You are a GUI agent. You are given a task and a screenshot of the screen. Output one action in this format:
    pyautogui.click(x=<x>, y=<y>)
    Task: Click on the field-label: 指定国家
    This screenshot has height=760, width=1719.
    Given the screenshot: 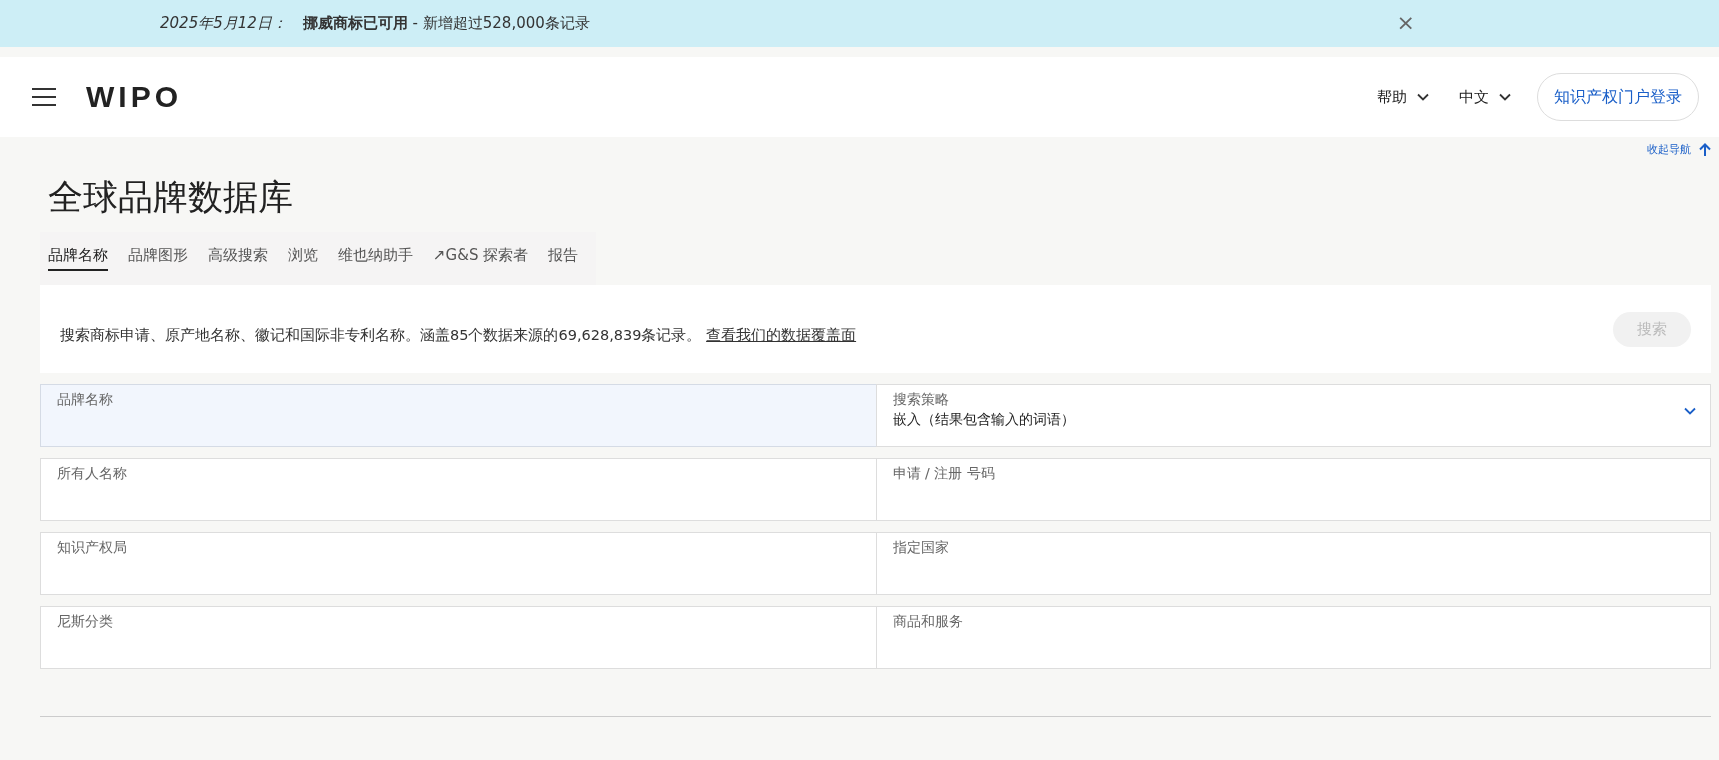 What is the action you would take?
    pyautogui.click(x=921, y=548)
    